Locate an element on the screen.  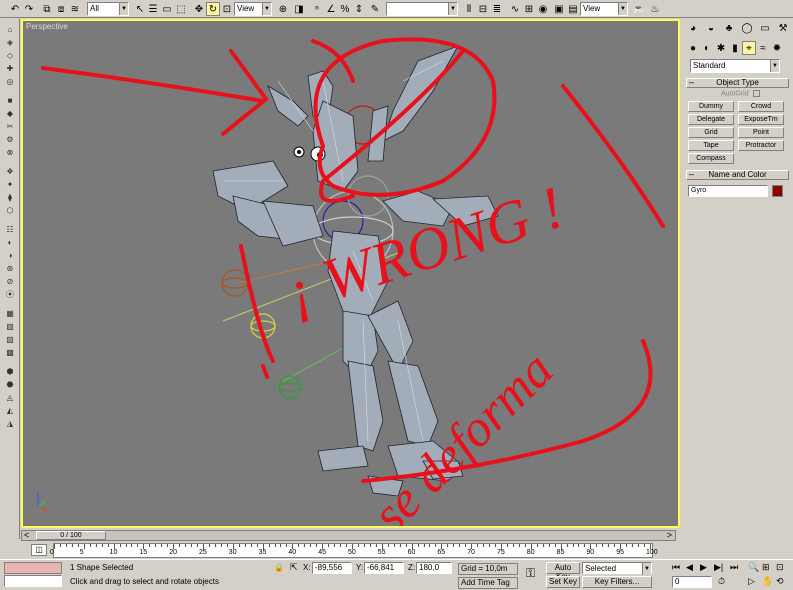
goto-end-icon: ⏭ is located at coordinates (734, 567).